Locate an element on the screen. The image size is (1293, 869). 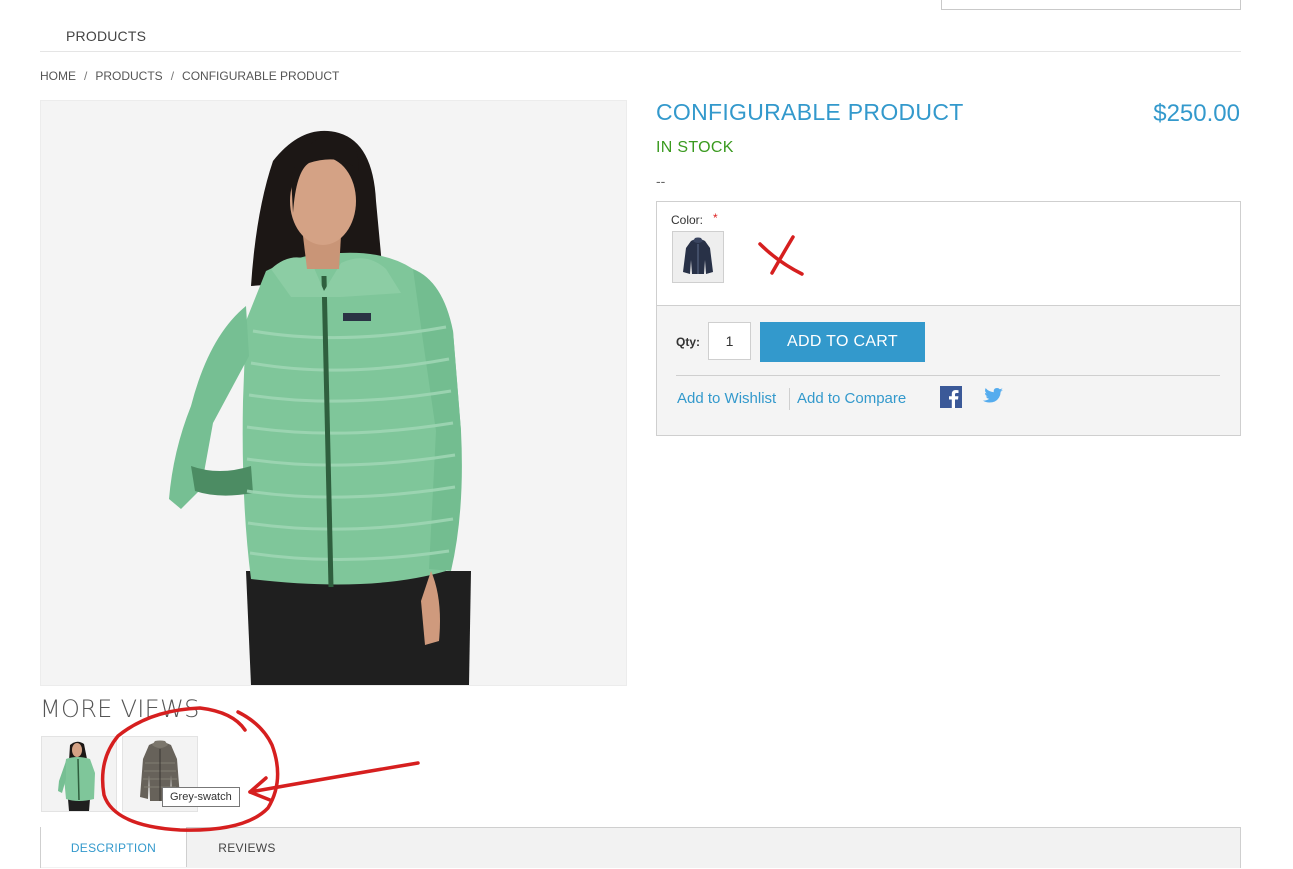
add-to-compare-link: Add to Compare is located at coordinates (851, 398).